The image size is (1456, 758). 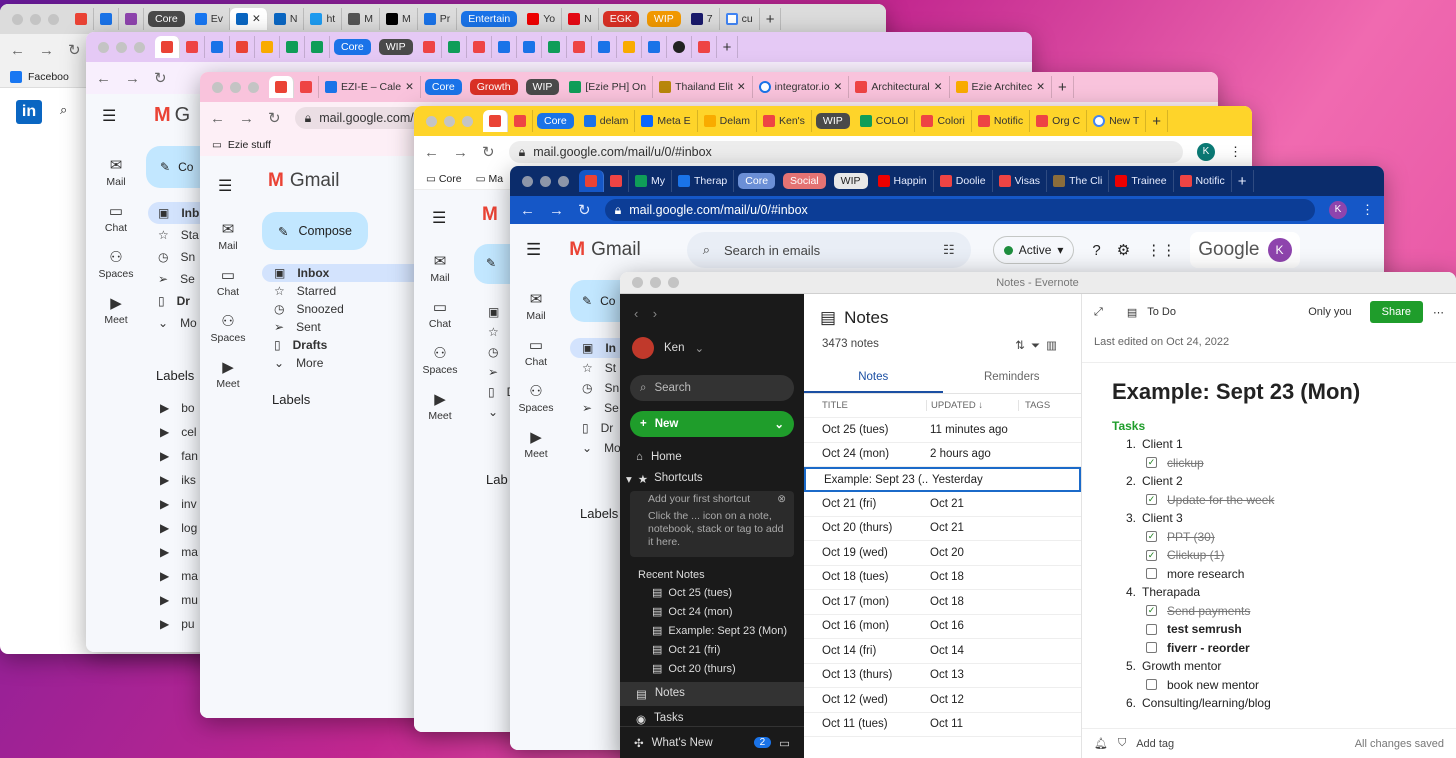 What do you see at coordinates (1151, 629) in the screenshot?
I see `checkbox` at bounding box center [1151, 629].